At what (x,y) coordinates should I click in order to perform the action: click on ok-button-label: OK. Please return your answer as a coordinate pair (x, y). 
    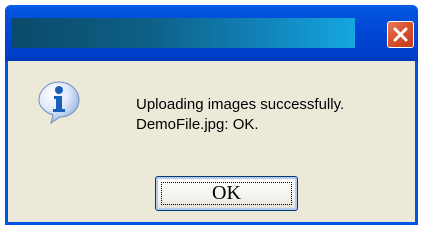
    Looking at the image, I should click on (226, 193).